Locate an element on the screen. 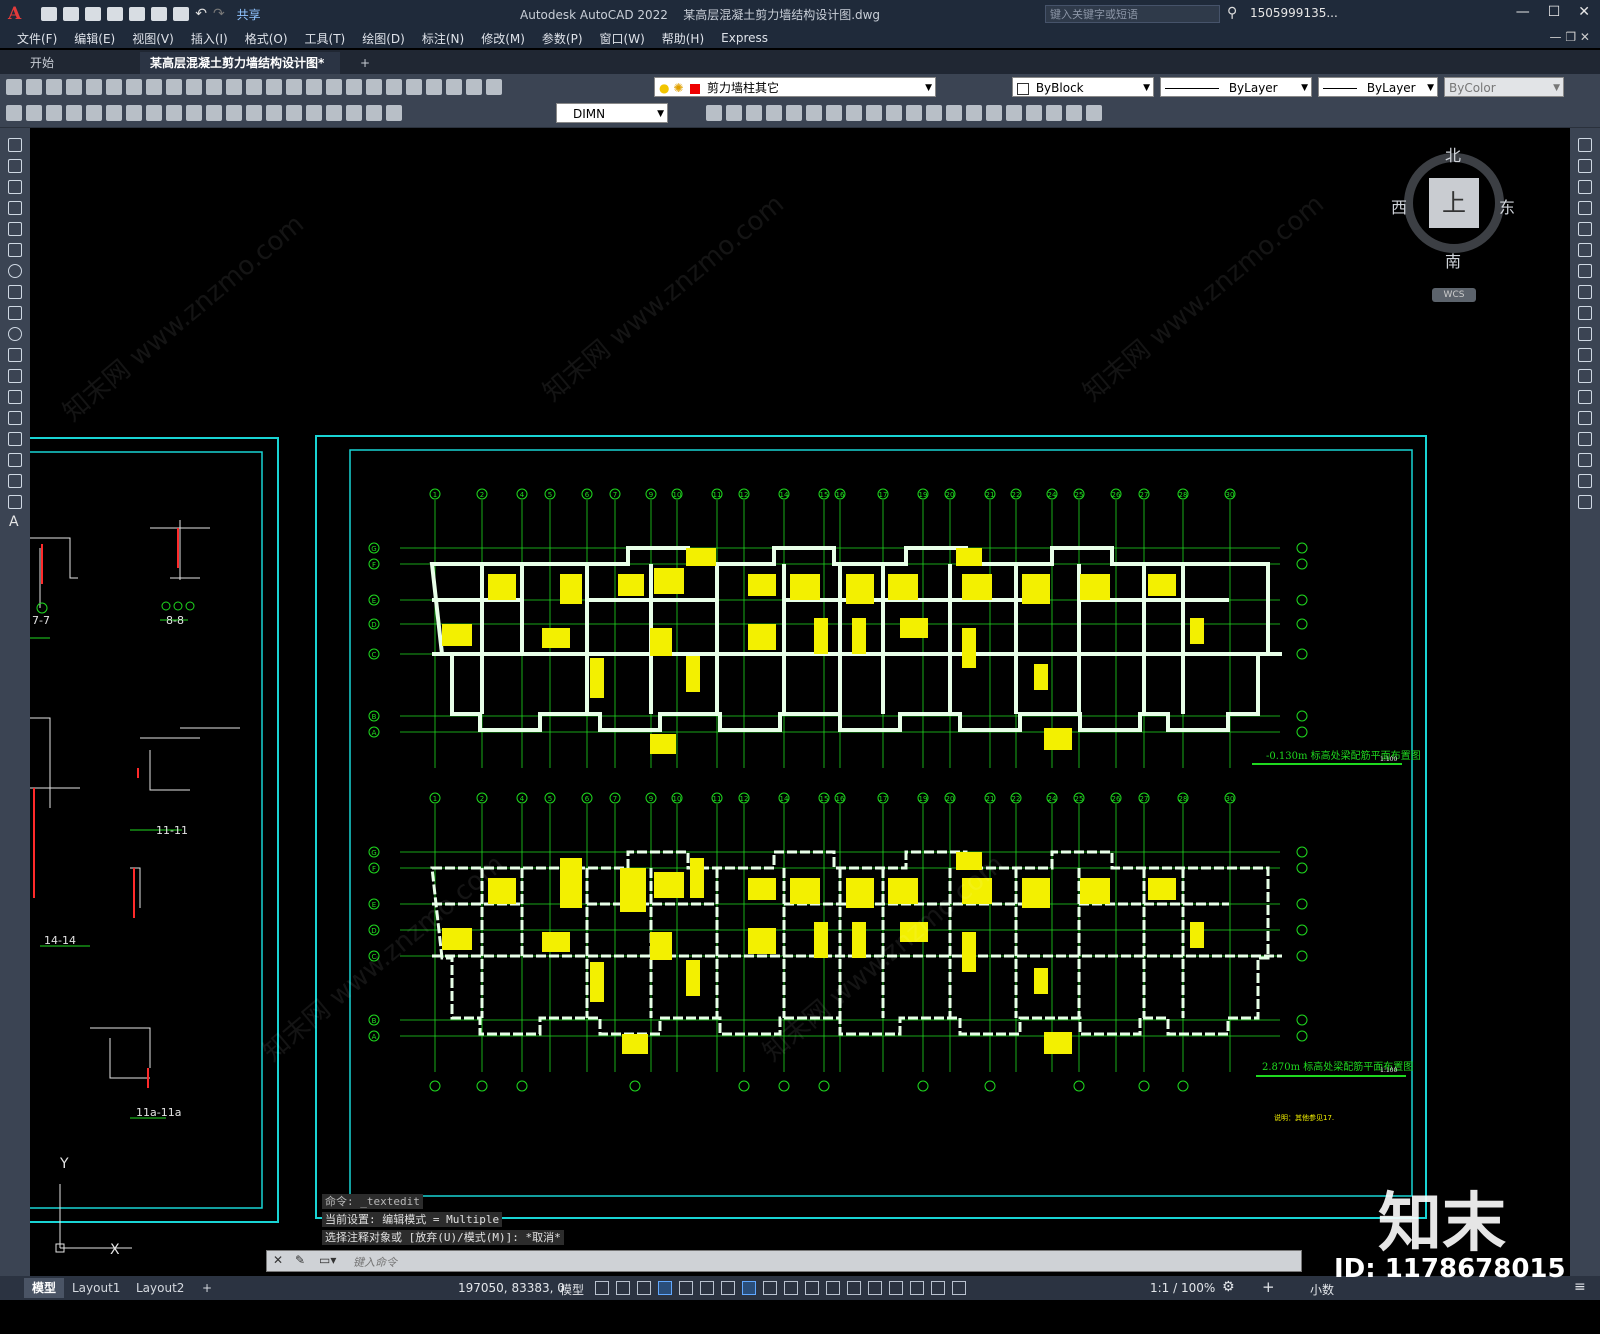  gradient-icon is located at coordinates (15, 460).